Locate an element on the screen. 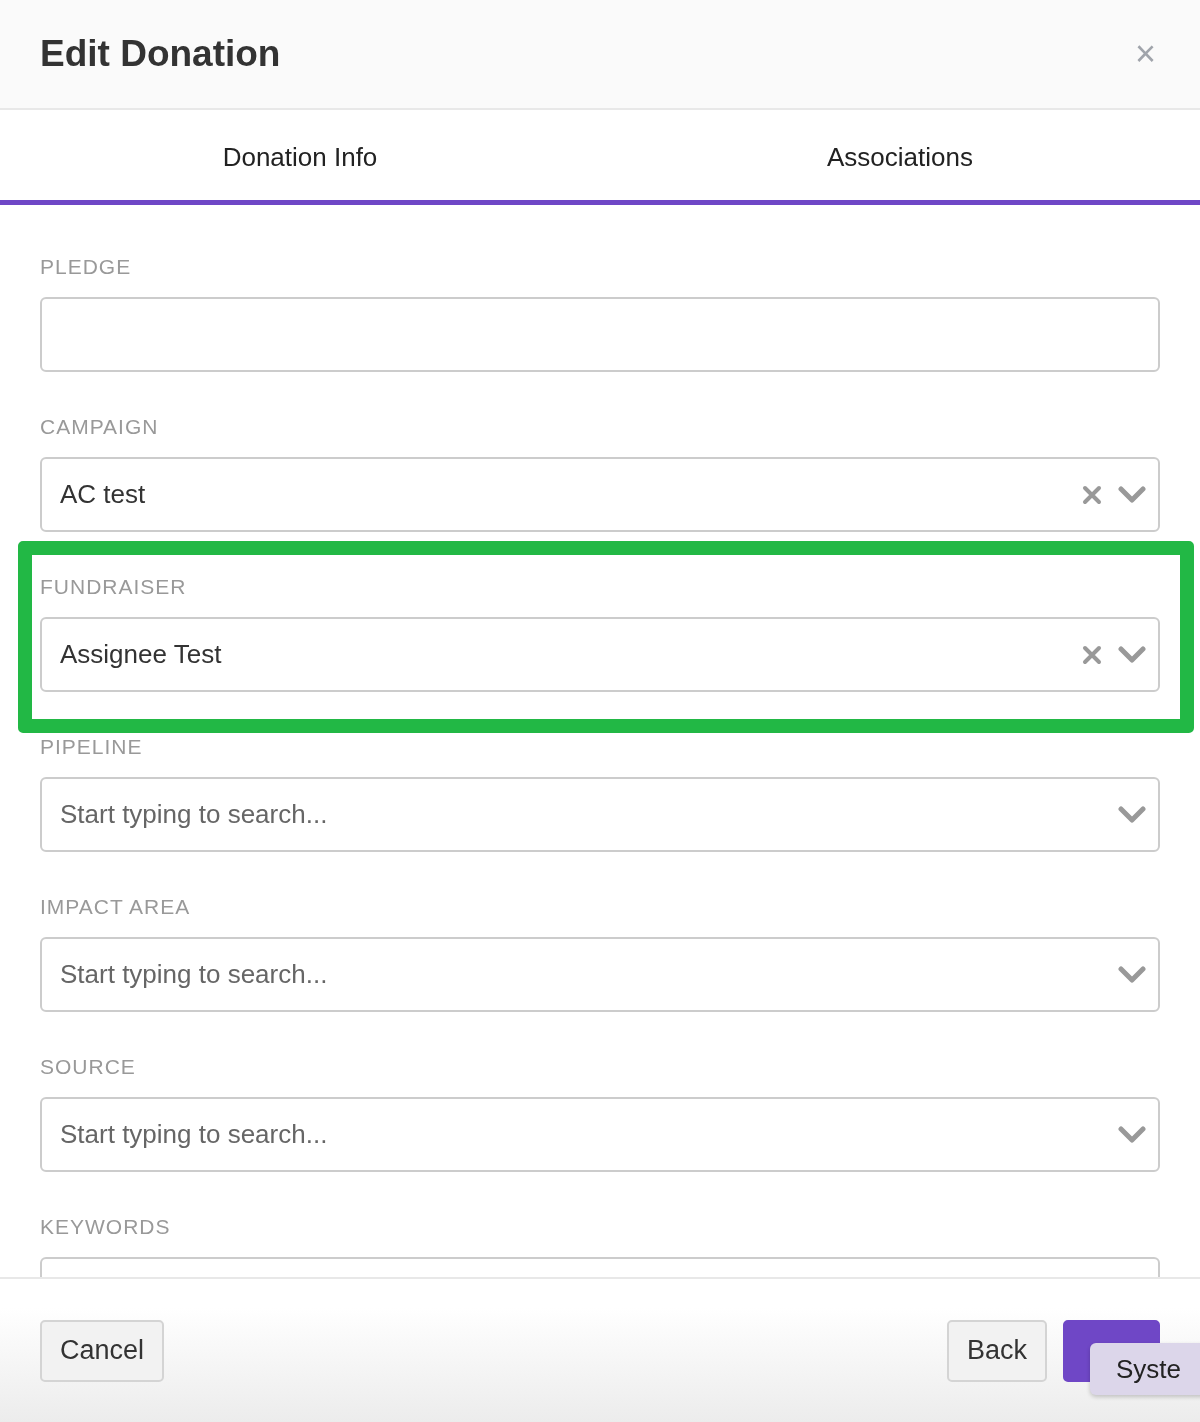  field-label: PIPELINE is located at coordinates (92, 747).